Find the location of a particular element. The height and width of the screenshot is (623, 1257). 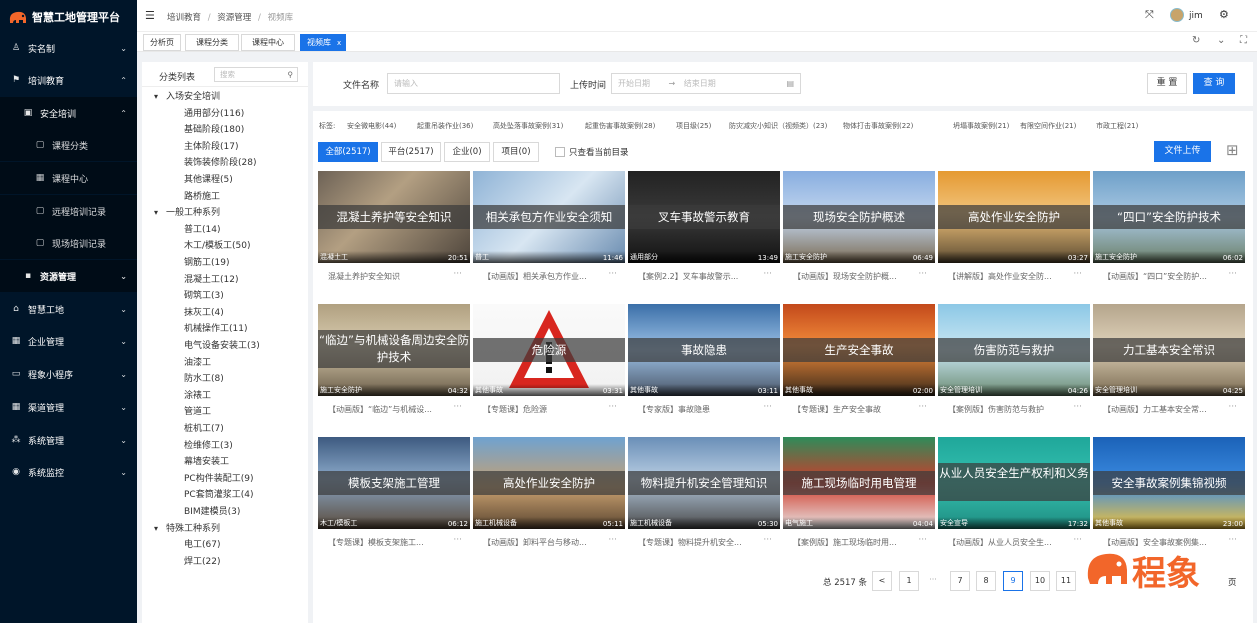

menu-realname: ♙ 实名制 ⌄ is located at coordinates (68, 48).